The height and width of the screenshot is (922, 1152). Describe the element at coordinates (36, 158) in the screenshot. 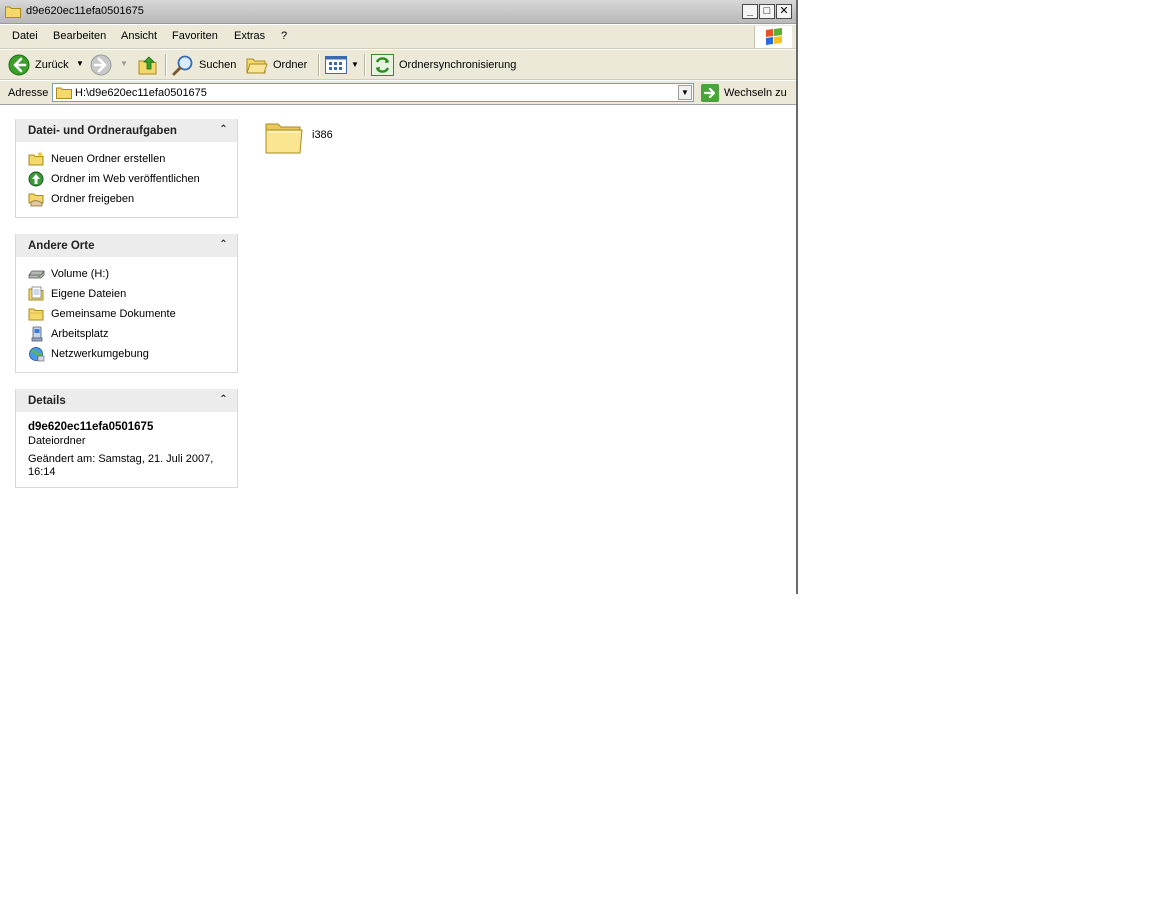

I see `new-folder-icon` at that location.